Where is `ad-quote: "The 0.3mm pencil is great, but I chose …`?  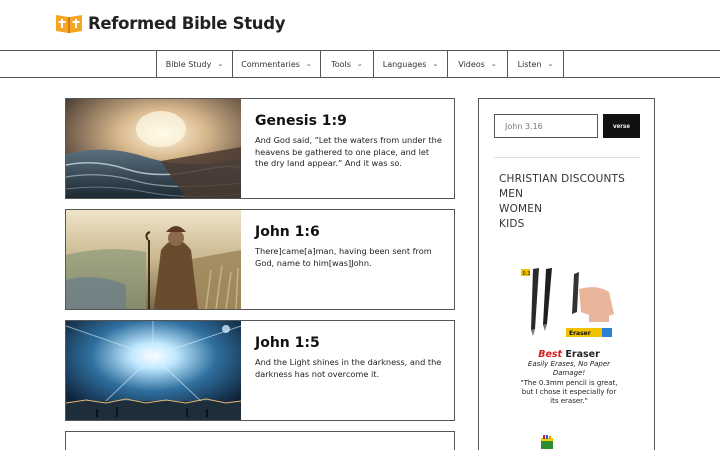
ad-quote: "The 0.3mm pencil is great, but I chose … is located at coordinates (569, 392).